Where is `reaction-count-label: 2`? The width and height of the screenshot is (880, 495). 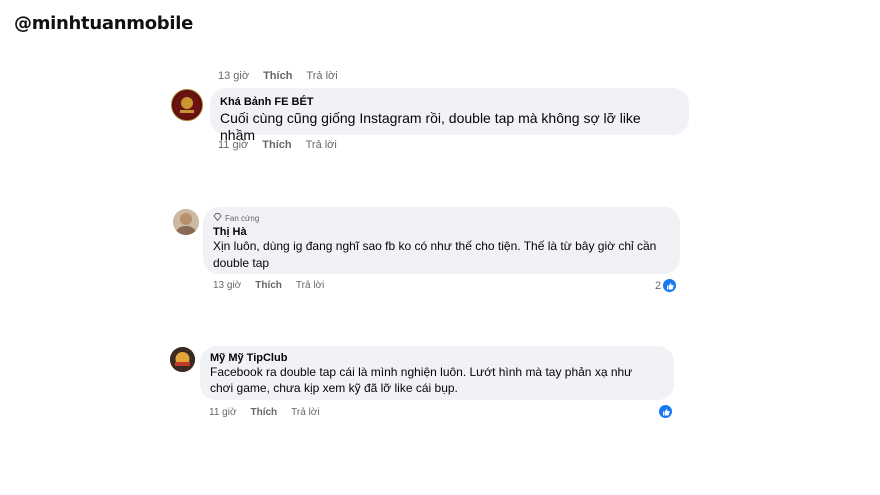 reaction-count-label: 2 is located at coordinates (658, 285).